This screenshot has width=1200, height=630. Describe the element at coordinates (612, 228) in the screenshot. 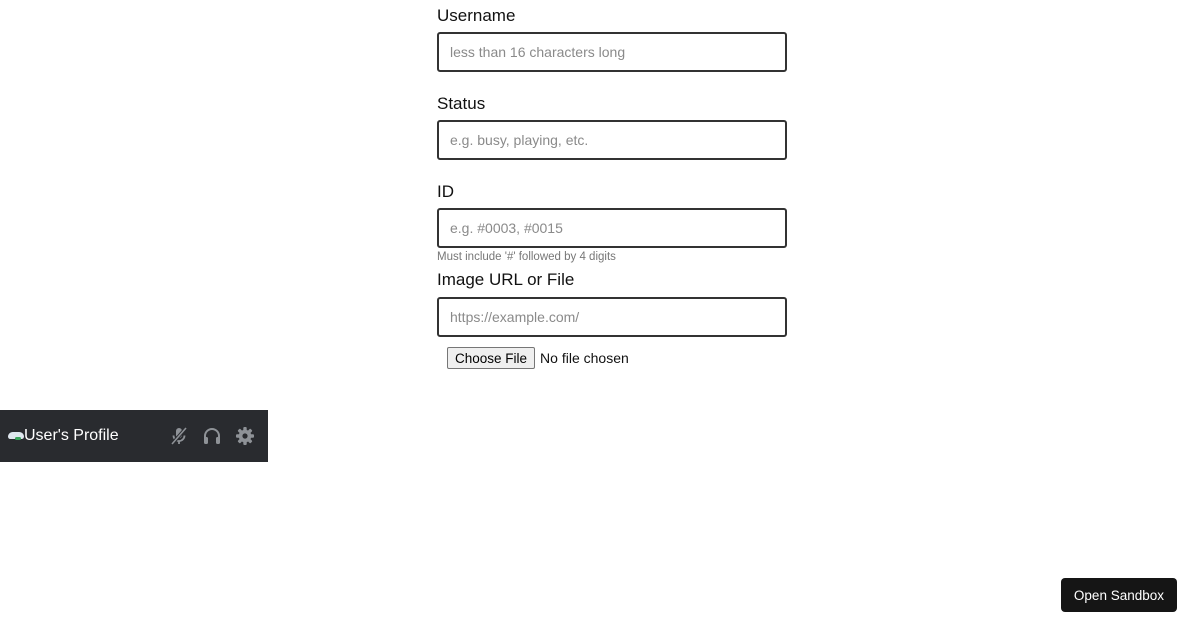

I see `id-input` at that location.